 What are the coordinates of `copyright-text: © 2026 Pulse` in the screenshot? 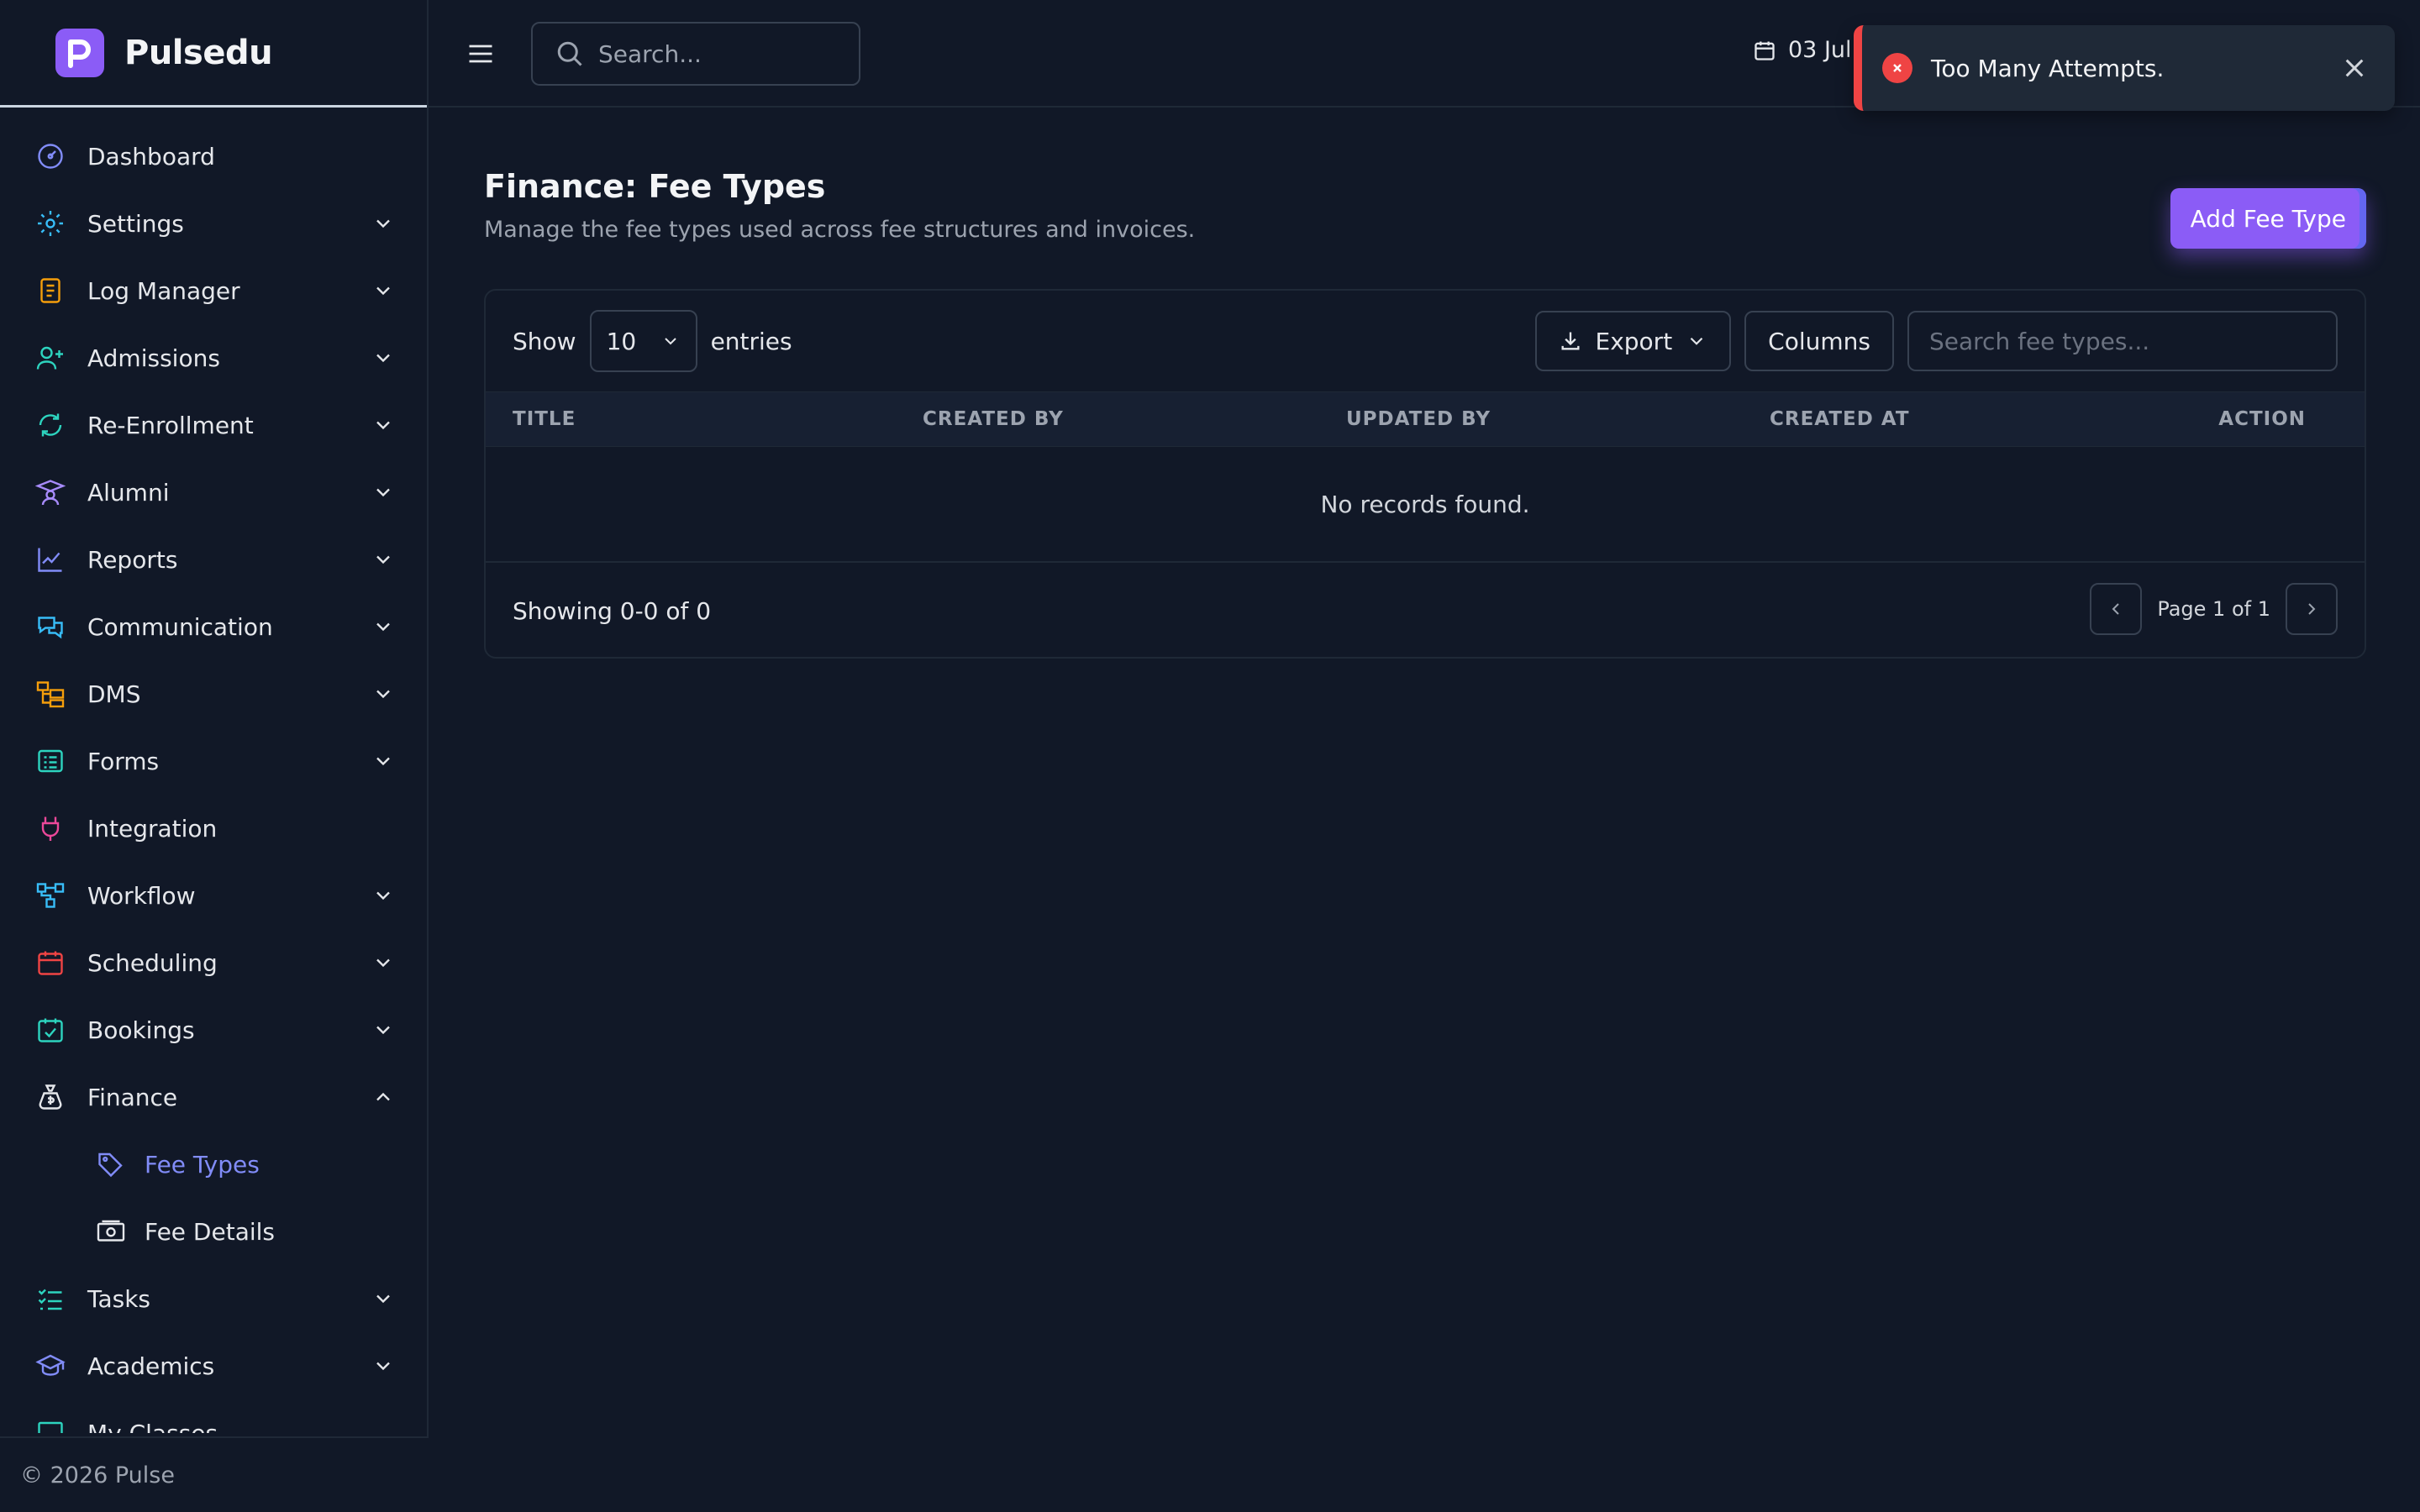 It's located at (97, 1475).